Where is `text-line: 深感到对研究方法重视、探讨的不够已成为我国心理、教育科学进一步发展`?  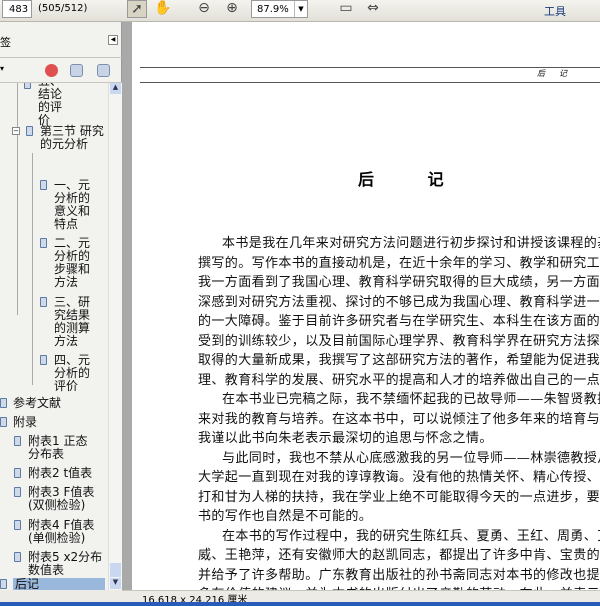
text-line: 深感到对研究方法重视、探讨的不够已成为我国心理、教育科学进一步发展 is located at coordinates (399, 302).